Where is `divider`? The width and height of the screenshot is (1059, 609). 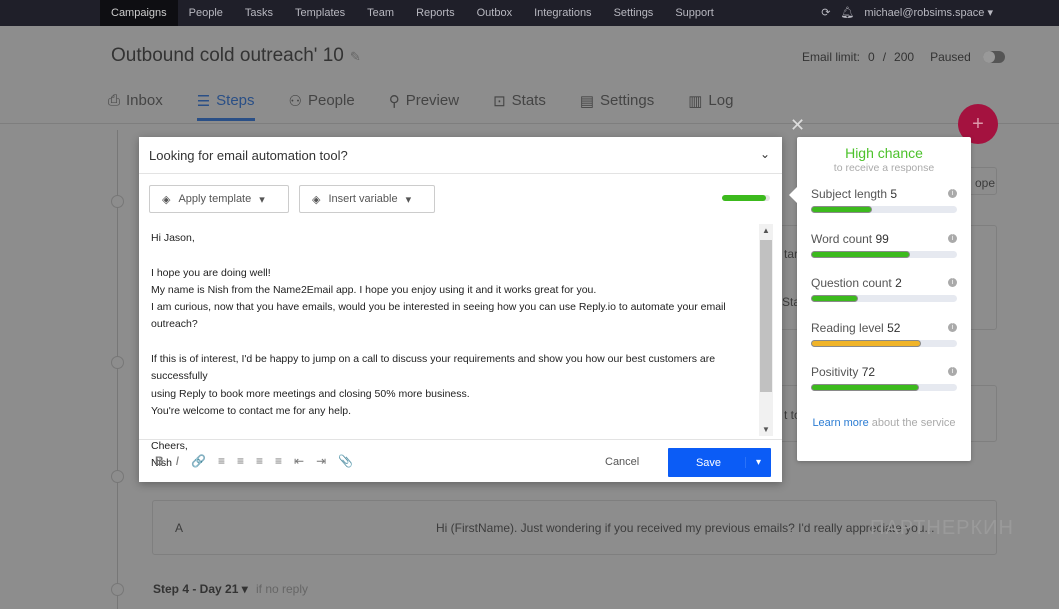
divider is located at coordinates (529, 123).